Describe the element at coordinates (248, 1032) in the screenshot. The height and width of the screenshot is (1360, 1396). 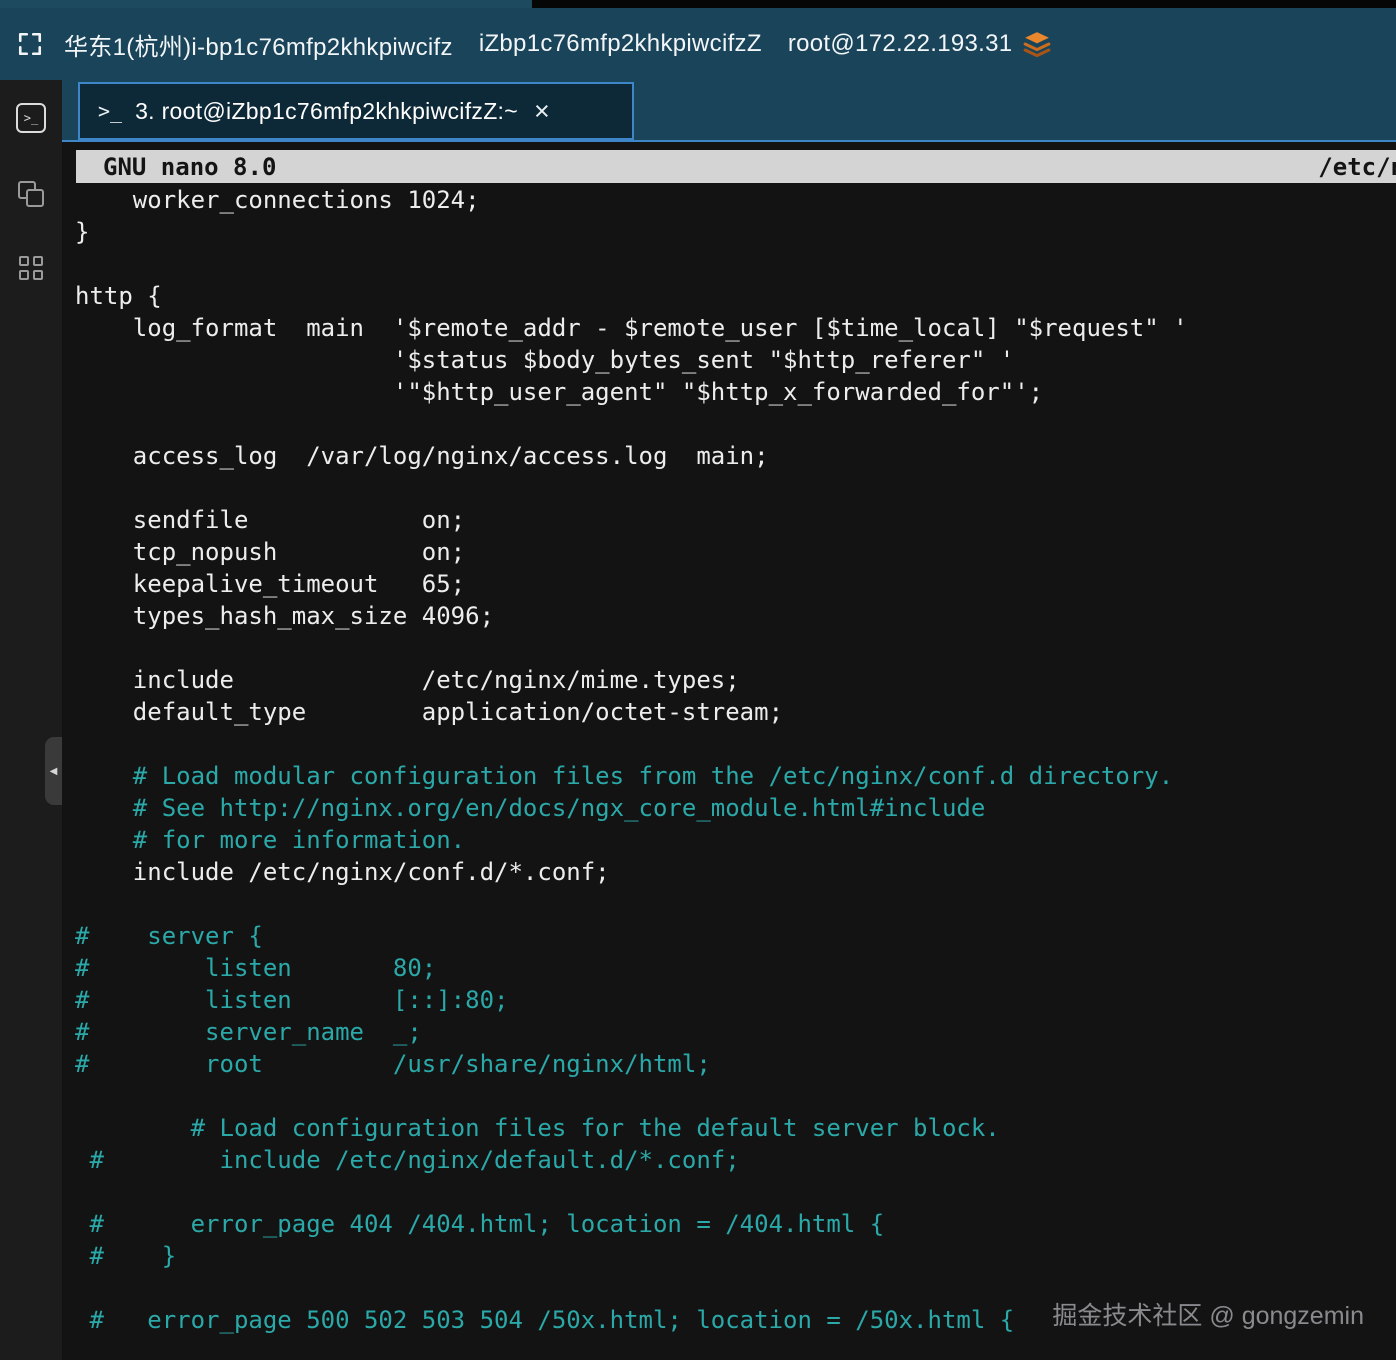
I see `code-line: # server_name _;` at that location.